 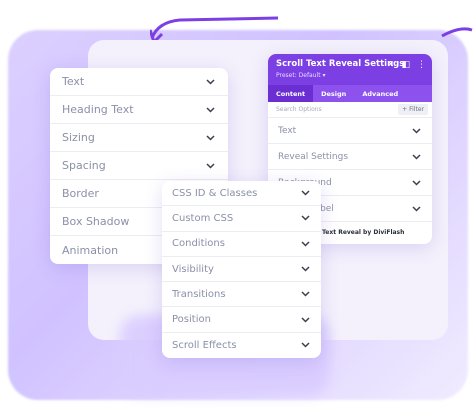 What do you see at coordinates (413, 109) in the screenshot?
I see `filter-button: + Filter` at bounding box center [413, 109].